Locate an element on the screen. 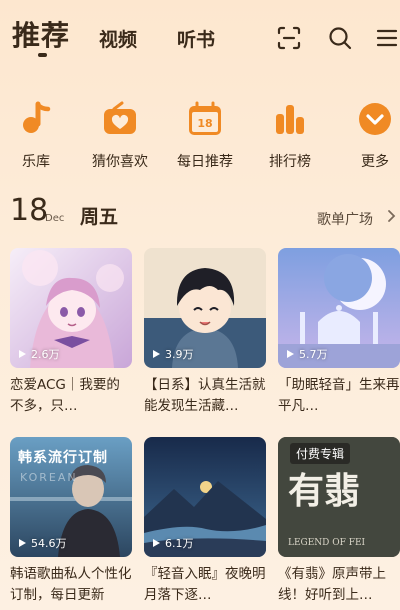 The height and width of the screenshot is (610, 400). quick-action-more: 更多 is located at coordinates (369, 135).